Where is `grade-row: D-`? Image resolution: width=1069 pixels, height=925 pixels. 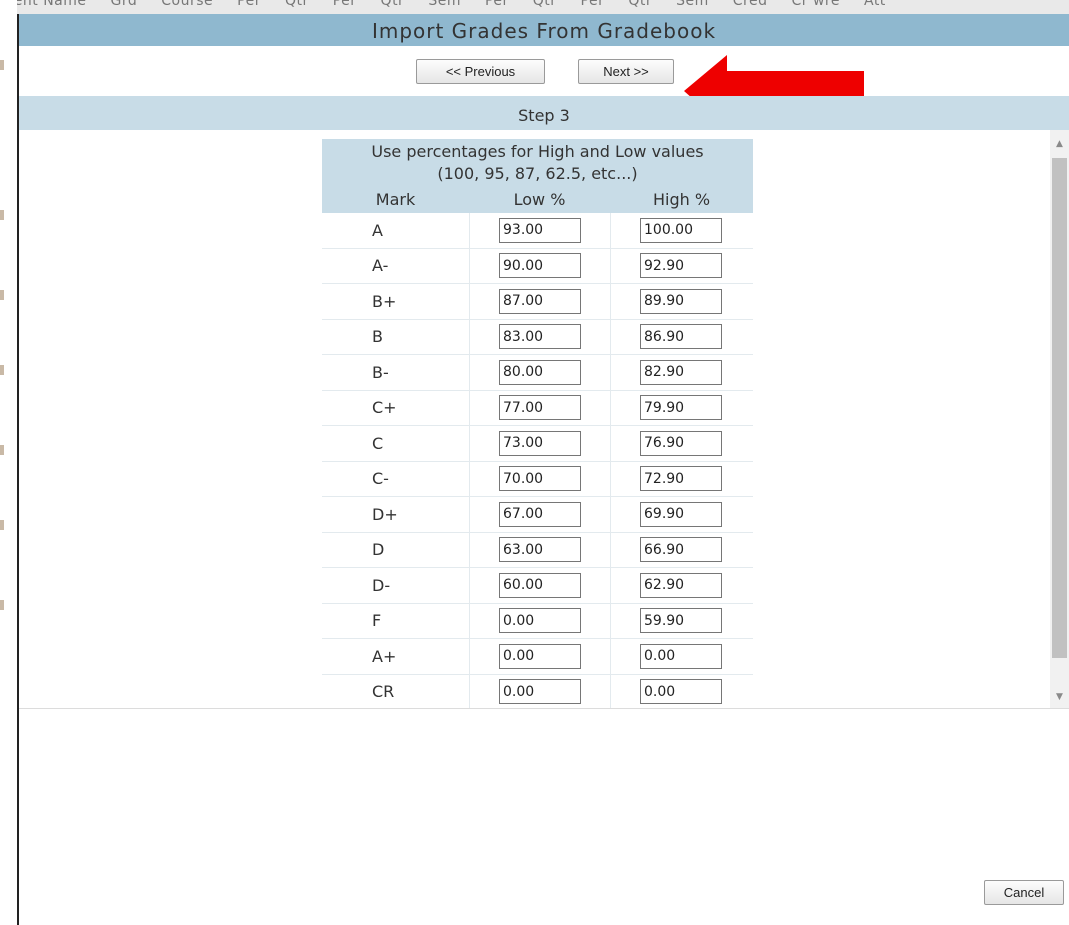 grade-row: D- is located at coordinates (537, 586).